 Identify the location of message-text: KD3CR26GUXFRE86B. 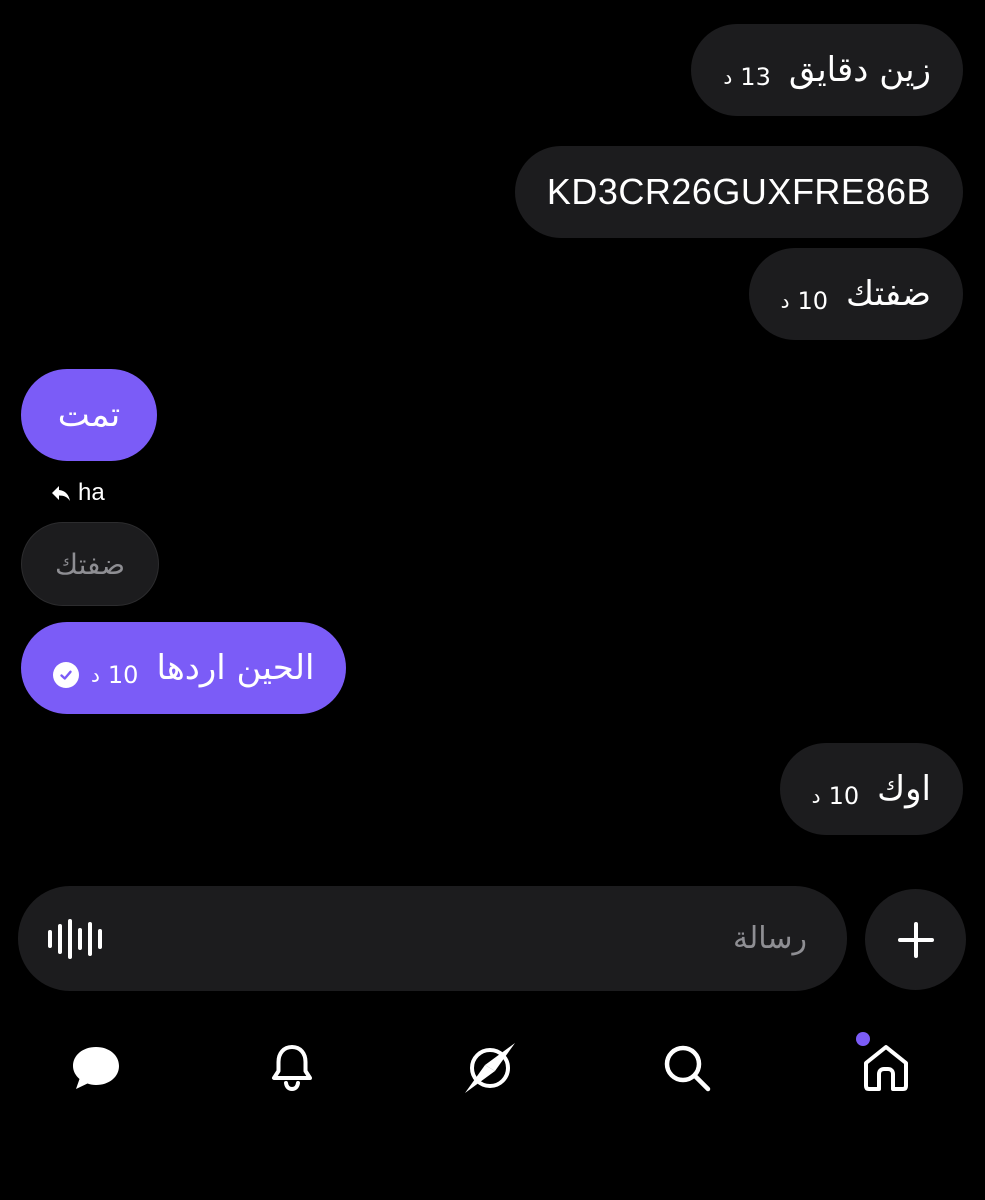
(738, 191).